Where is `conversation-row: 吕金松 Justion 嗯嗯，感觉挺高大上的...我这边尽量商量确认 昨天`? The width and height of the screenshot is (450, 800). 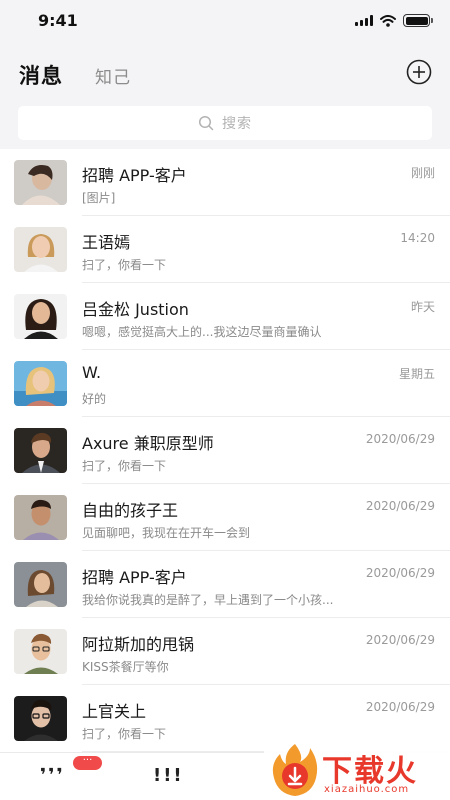 conversation-row: 吕金松 Justion 嗯嗯，感觉挺高大上的...我这边尽量商量确认 昨天 is located at coordinates (225, 316).